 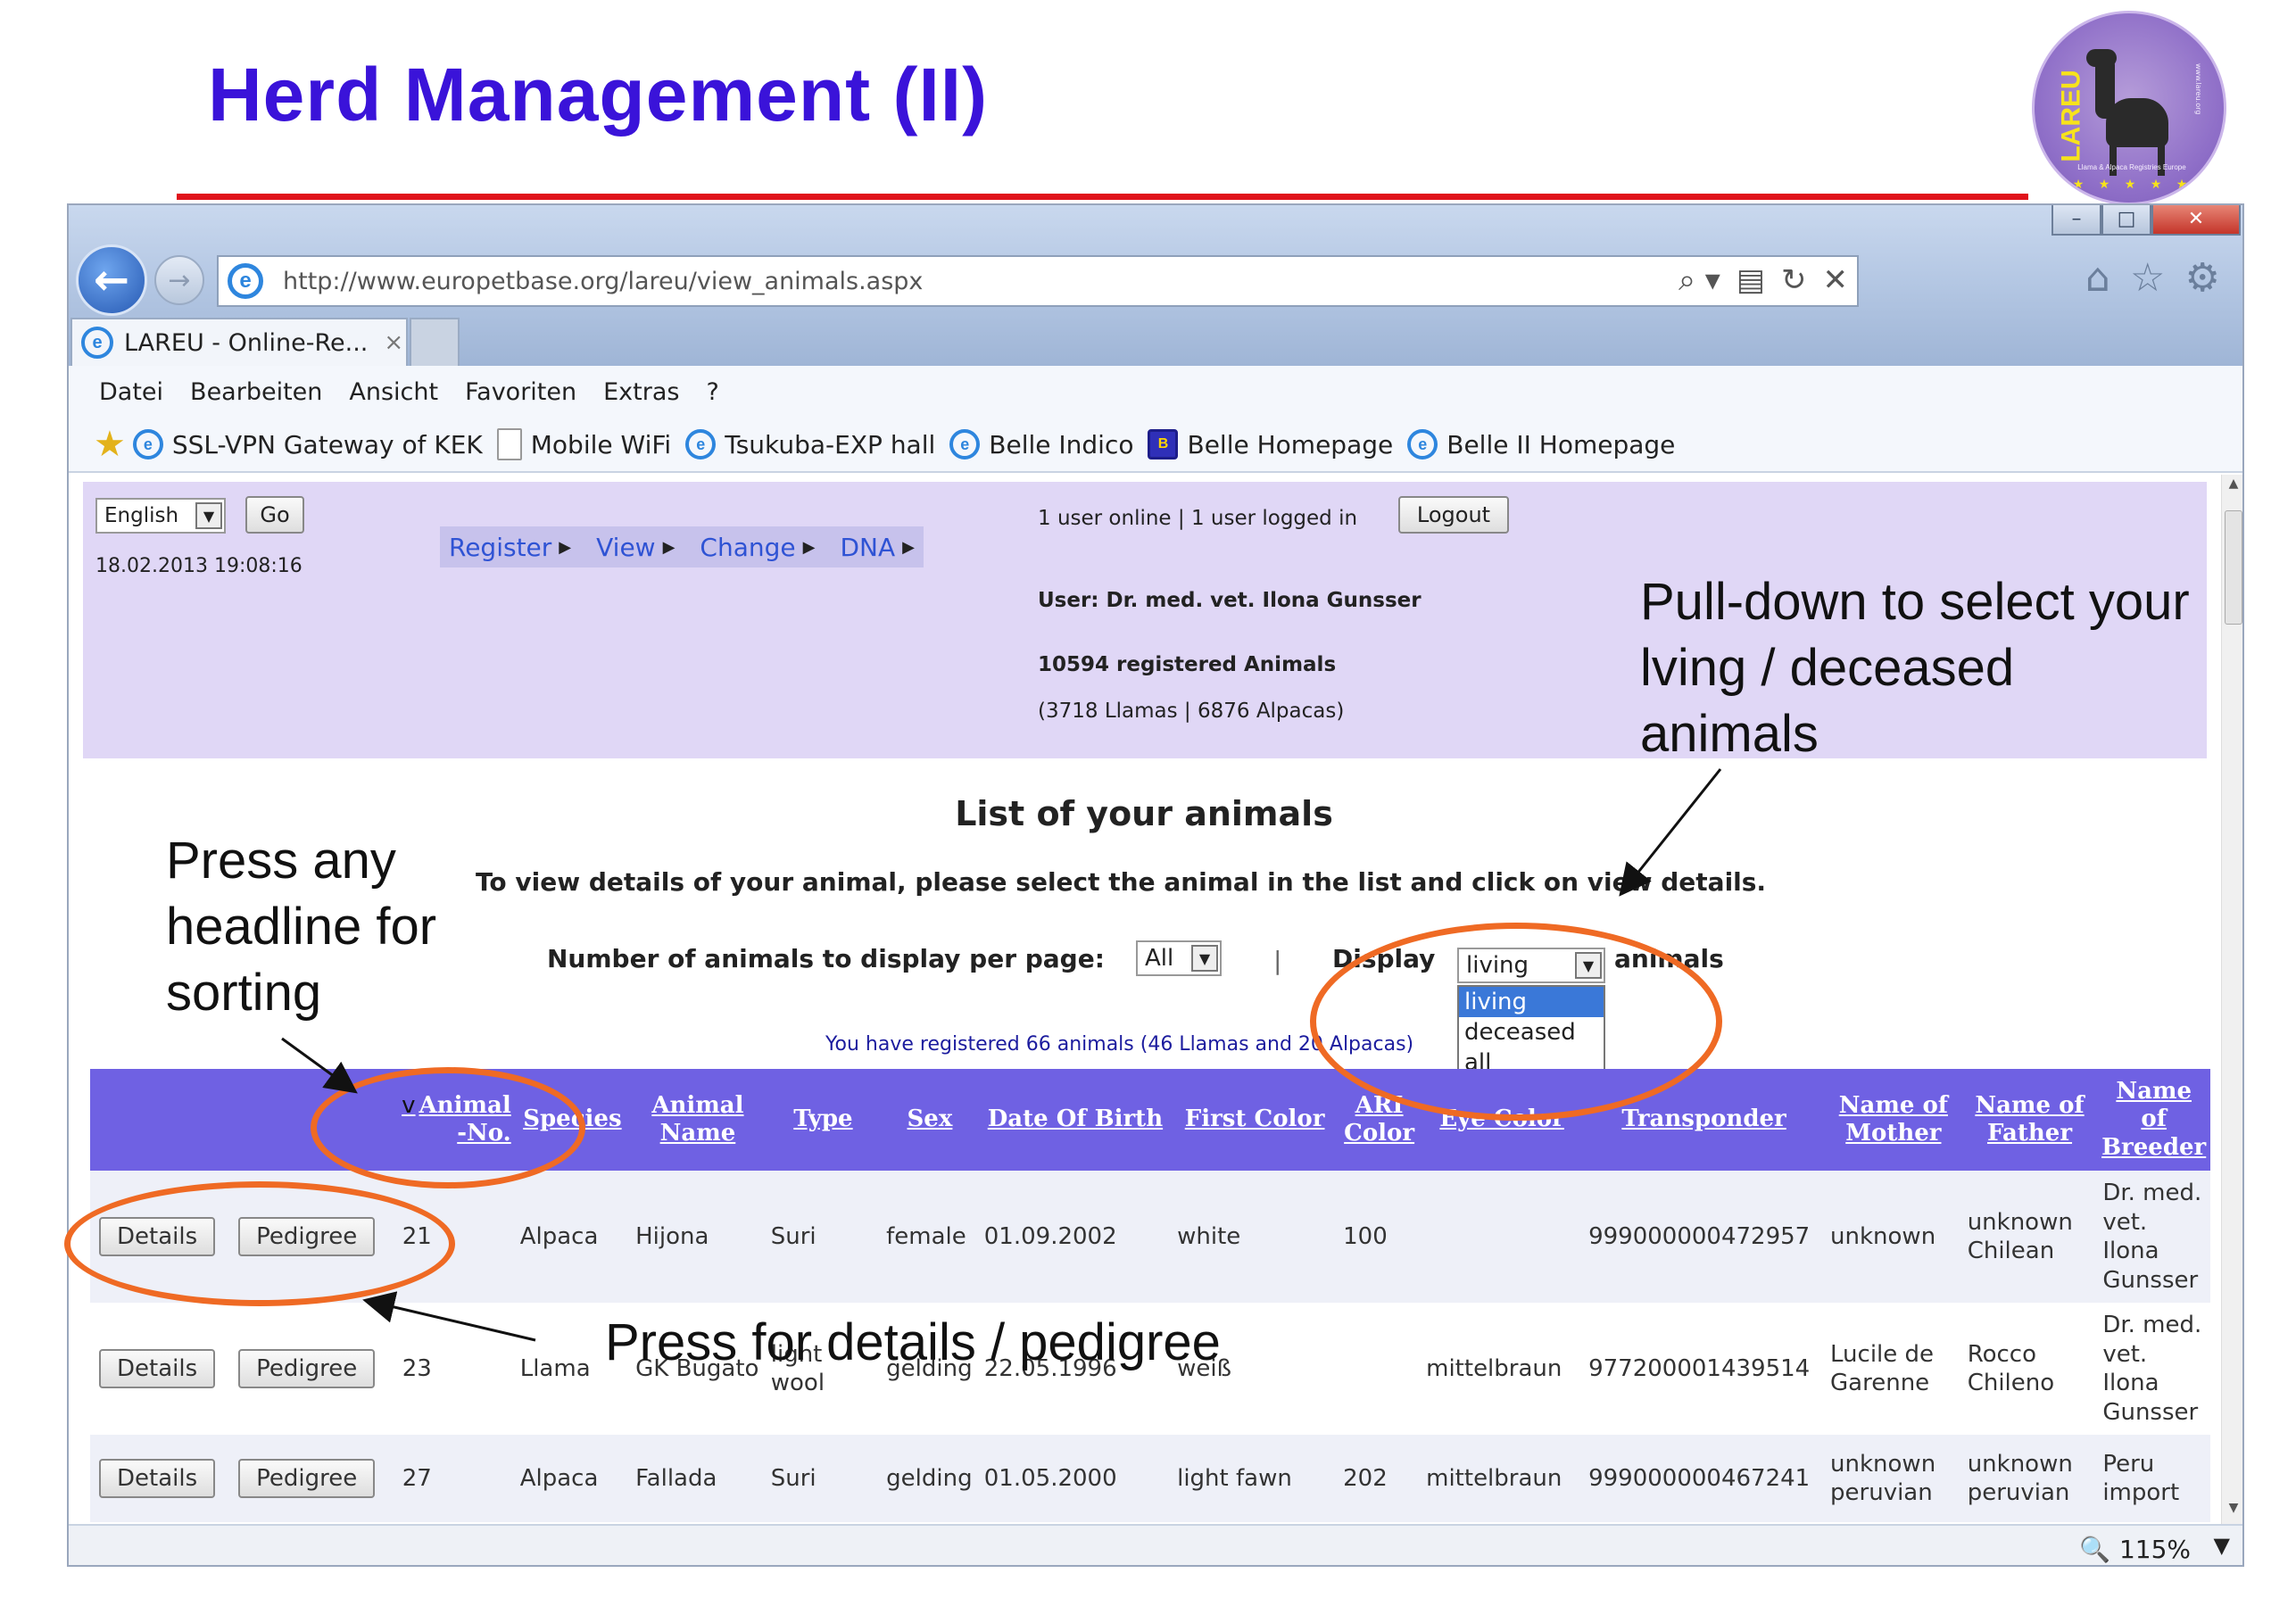 I want to click on menu-item-ansicht: Ansicht, so click(x=393, y=392).